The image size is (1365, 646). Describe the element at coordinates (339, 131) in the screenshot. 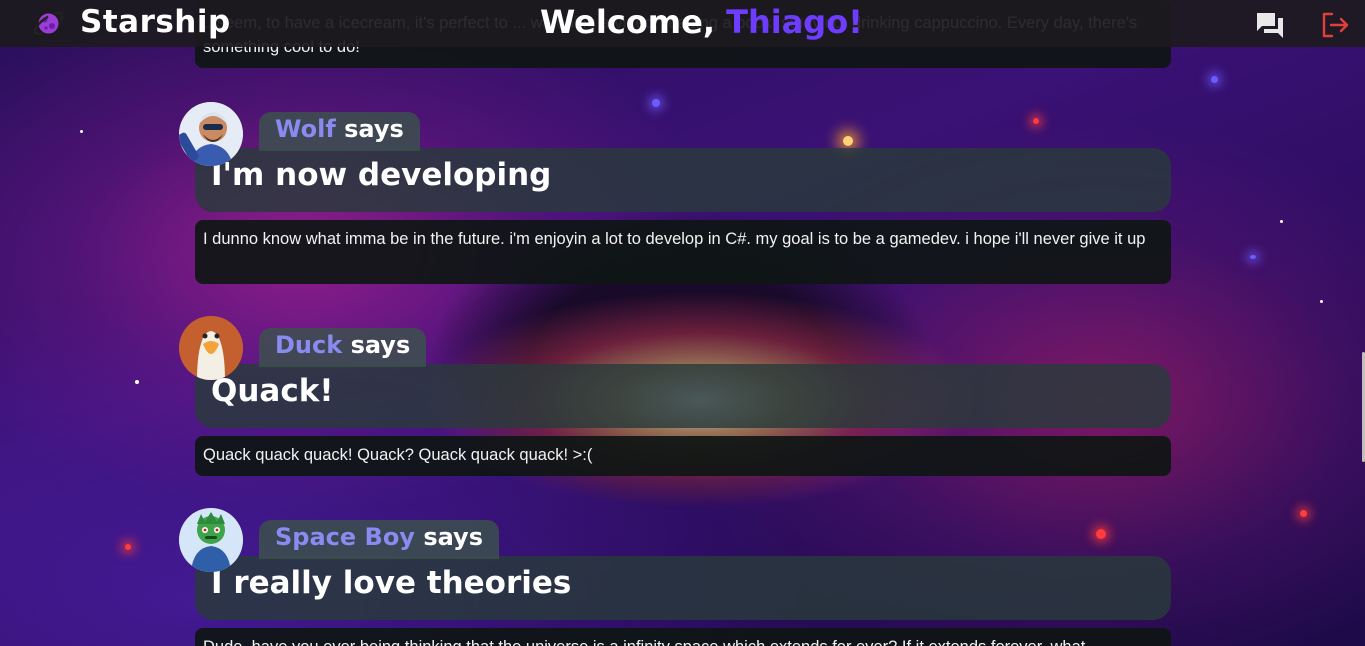

I see `author-tag: Wolf says` at that location.